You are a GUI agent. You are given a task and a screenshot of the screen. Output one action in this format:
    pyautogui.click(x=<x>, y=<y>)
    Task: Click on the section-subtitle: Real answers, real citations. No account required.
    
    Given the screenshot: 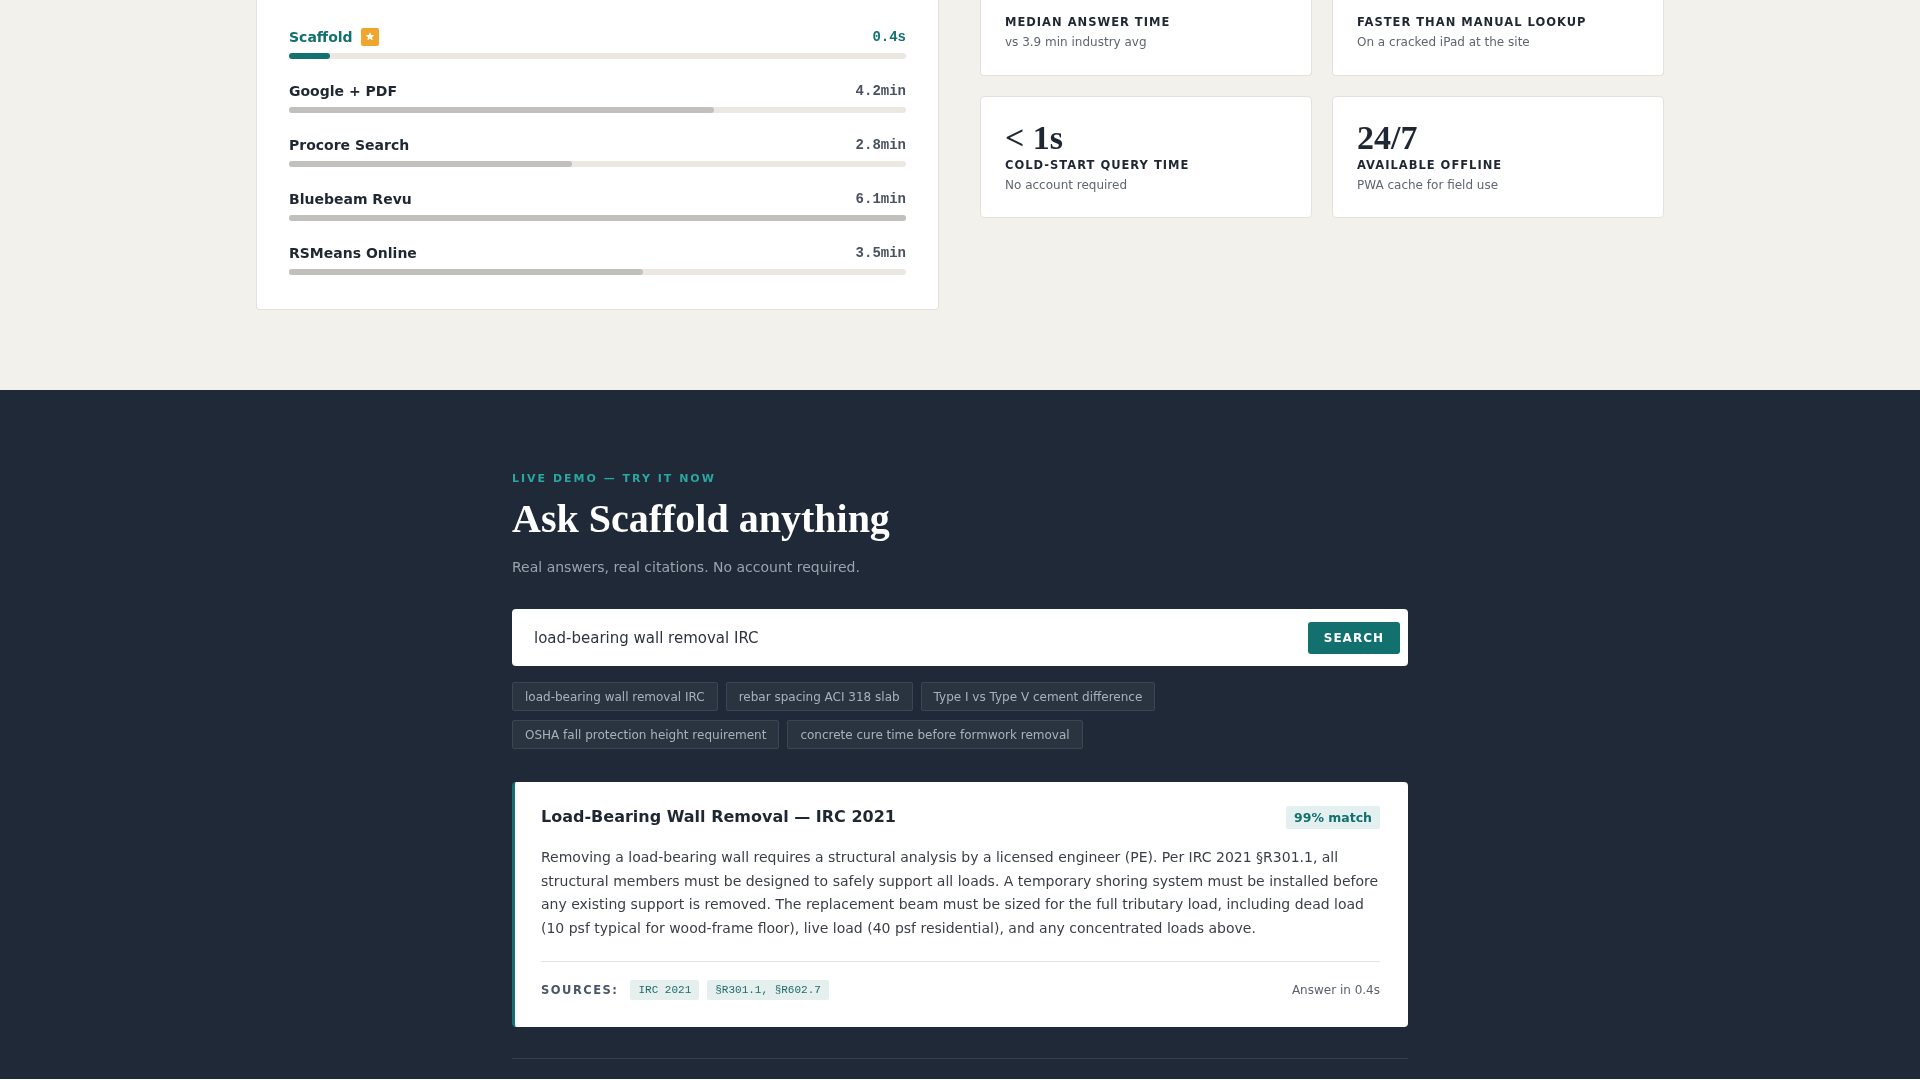 What is the action you would take?
    pyautogui.click(x=686, y=567)
    